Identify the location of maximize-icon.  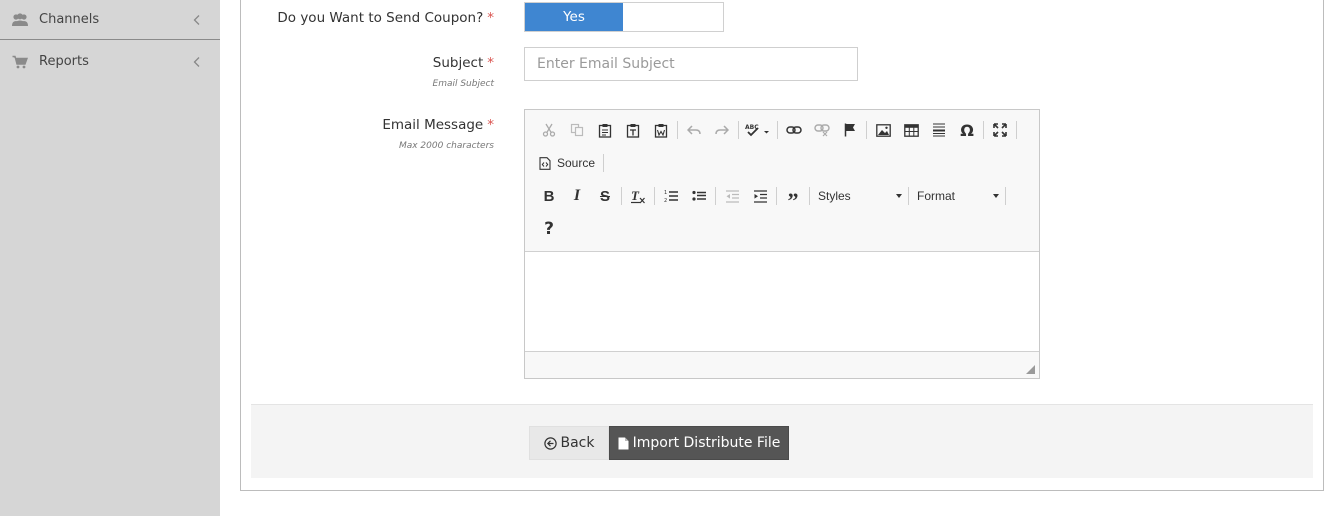
(1000, 130).